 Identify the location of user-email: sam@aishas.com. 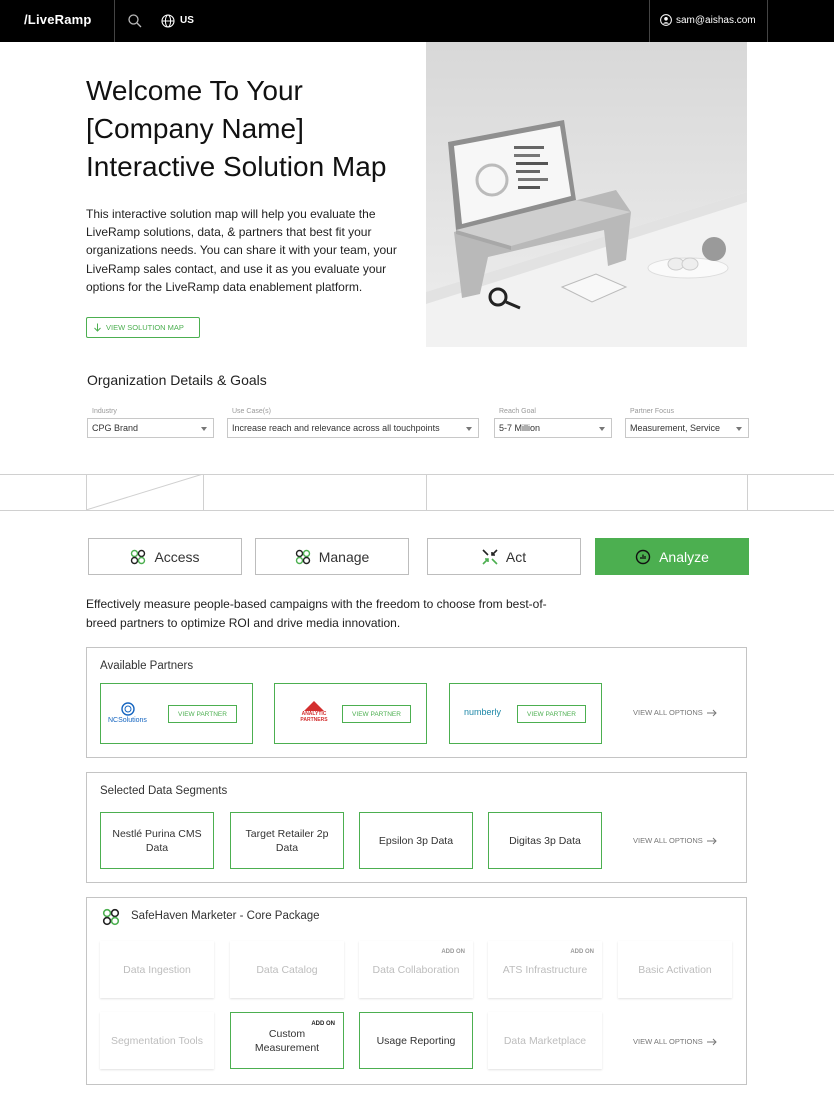
(716, 20).